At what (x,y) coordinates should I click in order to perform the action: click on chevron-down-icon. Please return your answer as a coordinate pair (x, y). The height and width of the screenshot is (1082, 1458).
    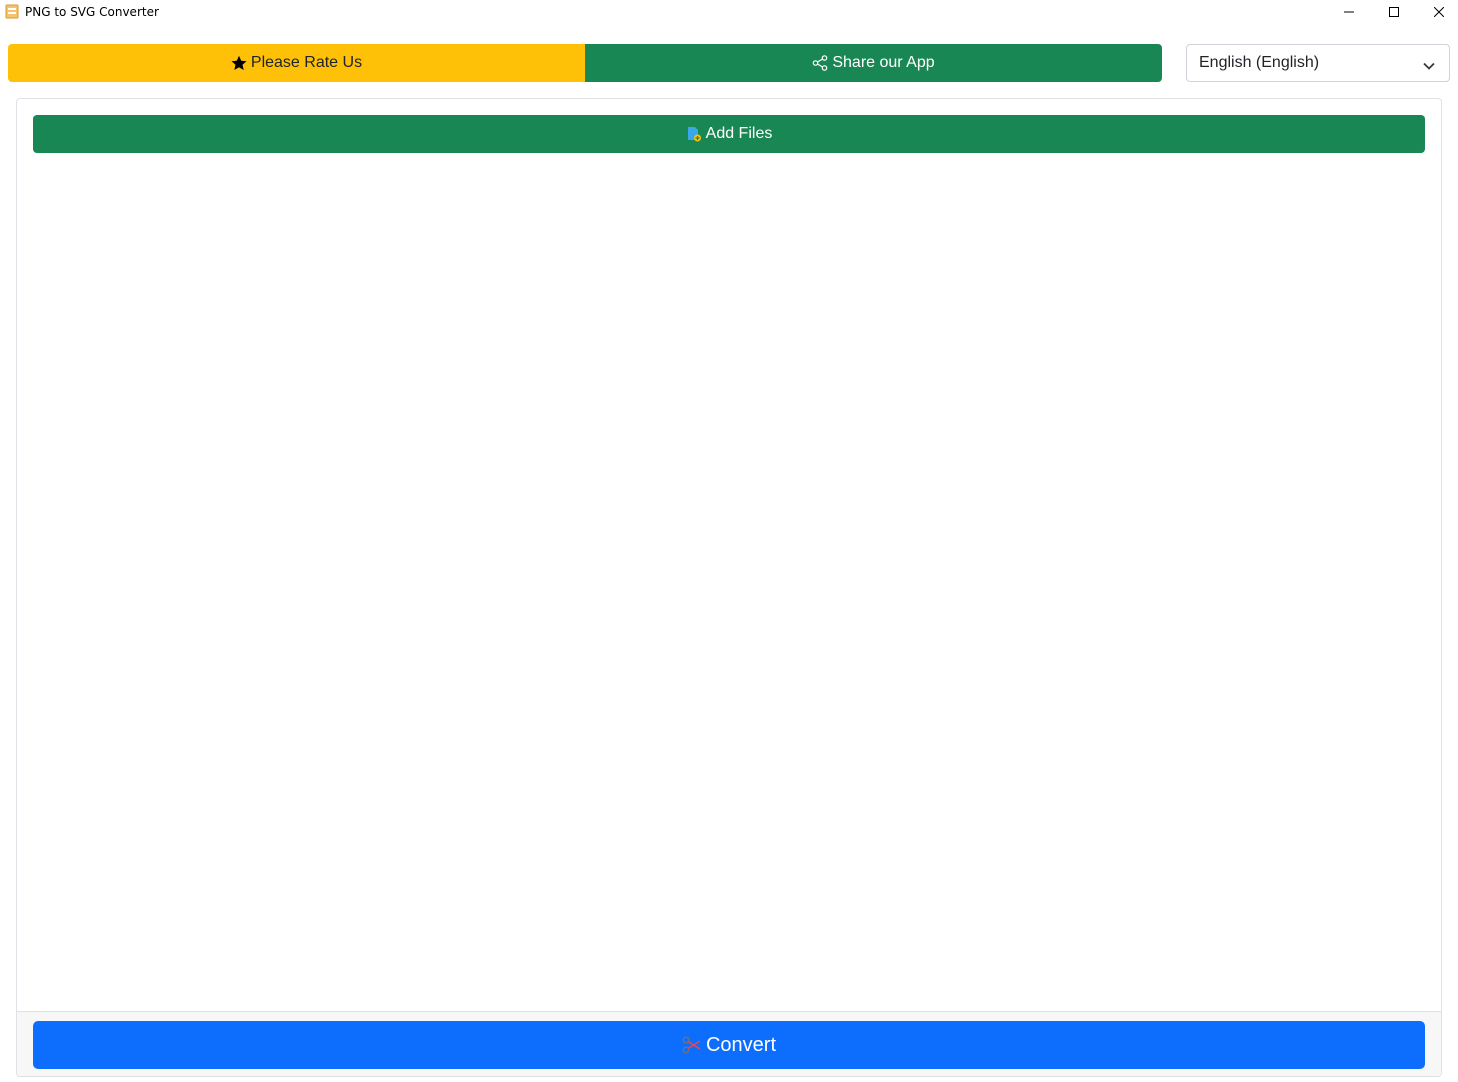
    Looking at the image, I should click on (1429, 67).